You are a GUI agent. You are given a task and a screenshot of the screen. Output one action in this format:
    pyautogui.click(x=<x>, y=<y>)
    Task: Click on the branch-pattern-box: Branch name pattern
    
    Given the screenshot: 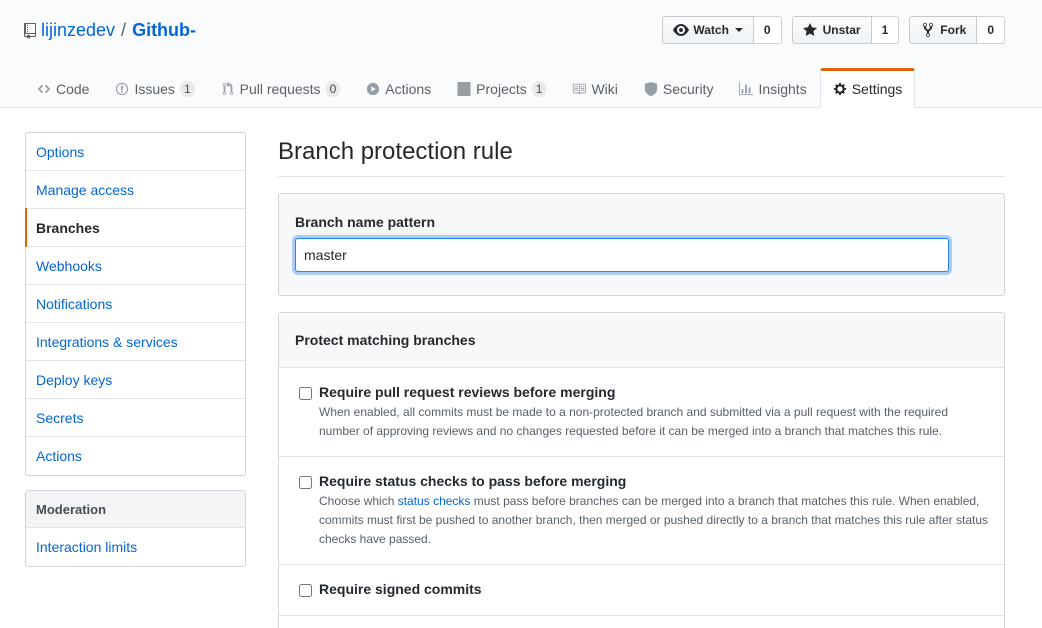 What is the action you would take?
    pyautogui.click(x=641, y=244)
    